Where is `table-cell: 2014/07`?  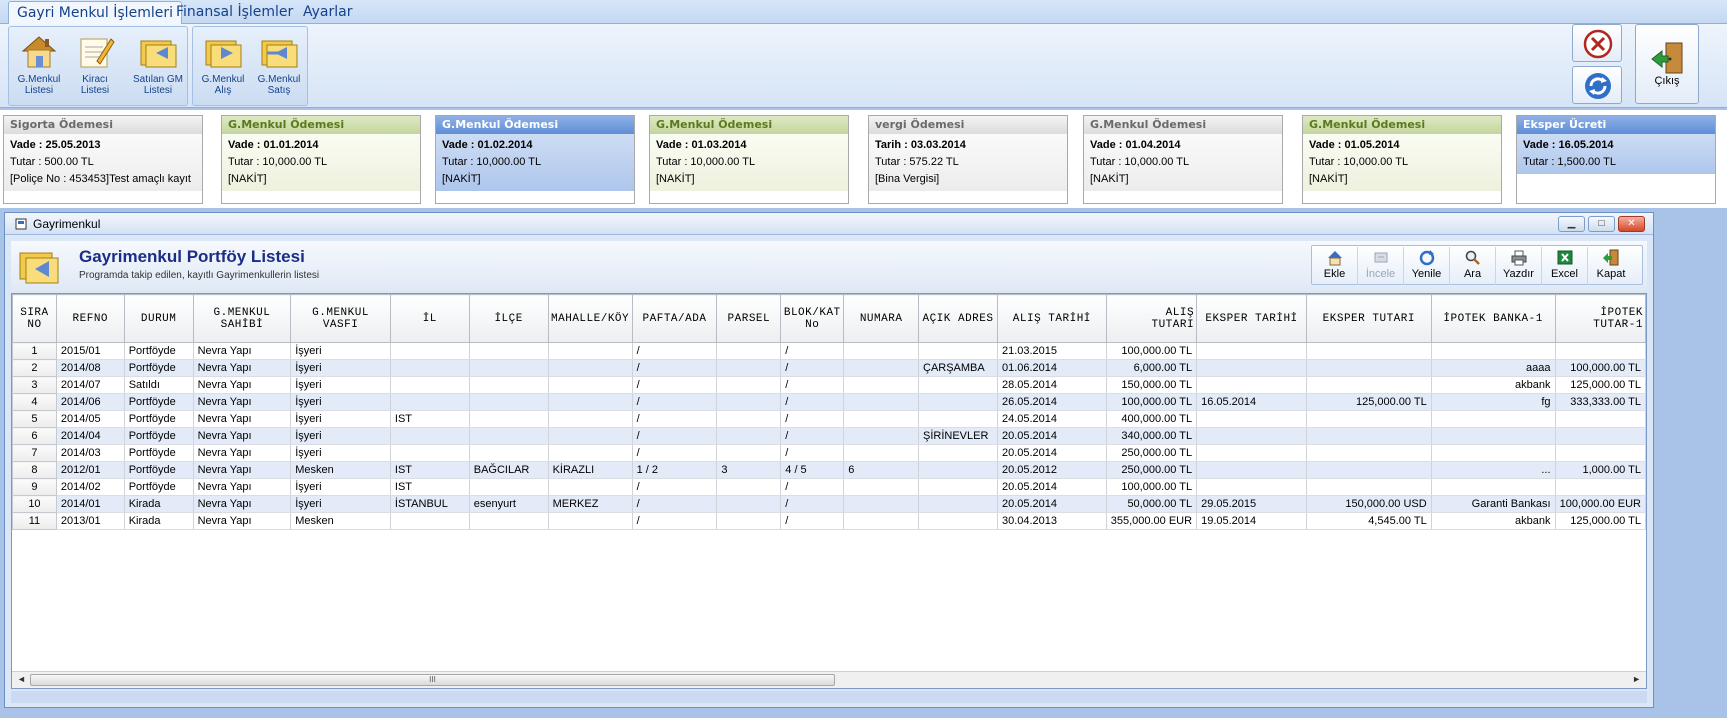
table-cell: 2014/07 is located at coordinates (90, 385).